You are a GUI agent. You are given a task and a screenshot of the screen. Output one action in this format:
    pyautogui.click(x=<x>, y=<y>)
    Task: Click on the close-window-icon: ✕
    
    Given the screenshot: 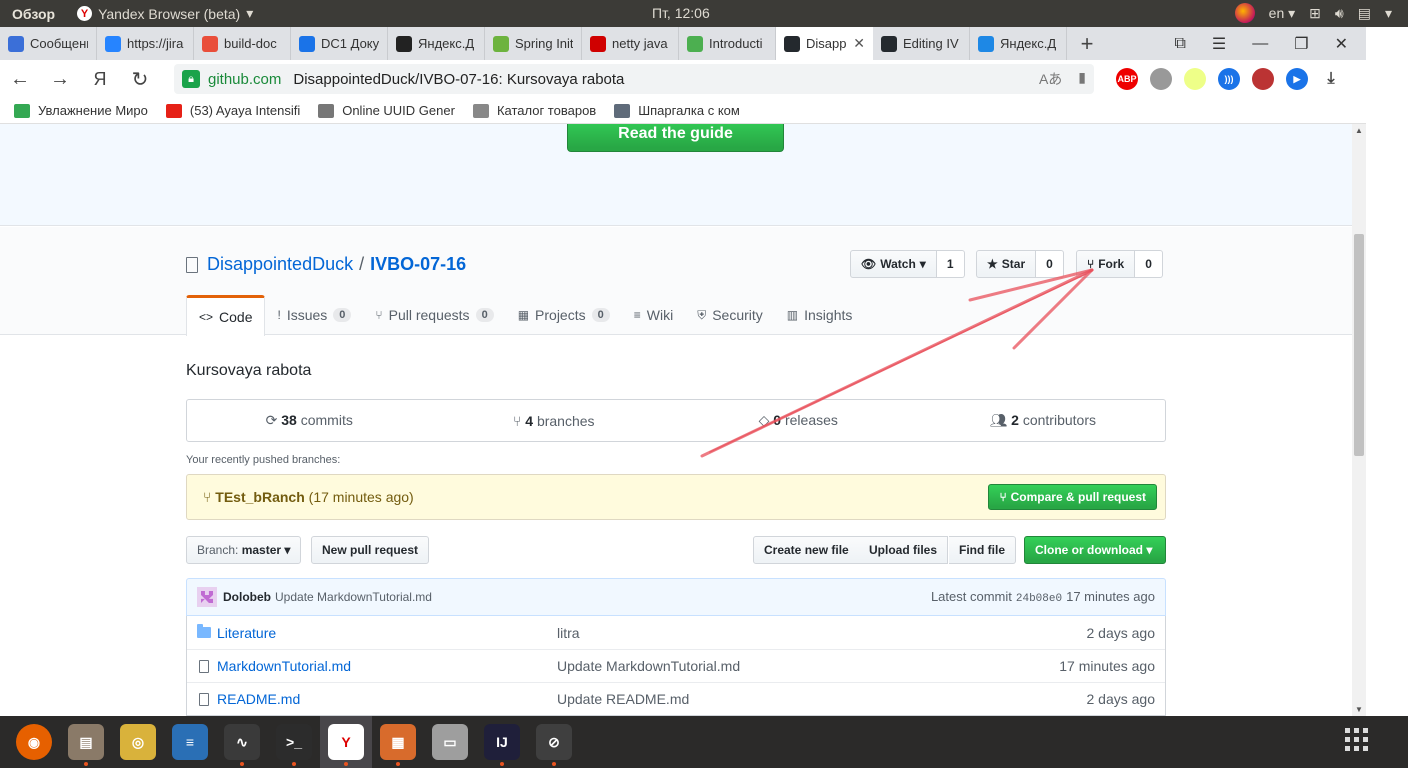 What is the action you would take?
    pyautogui.click(x=1341, y=44)
    